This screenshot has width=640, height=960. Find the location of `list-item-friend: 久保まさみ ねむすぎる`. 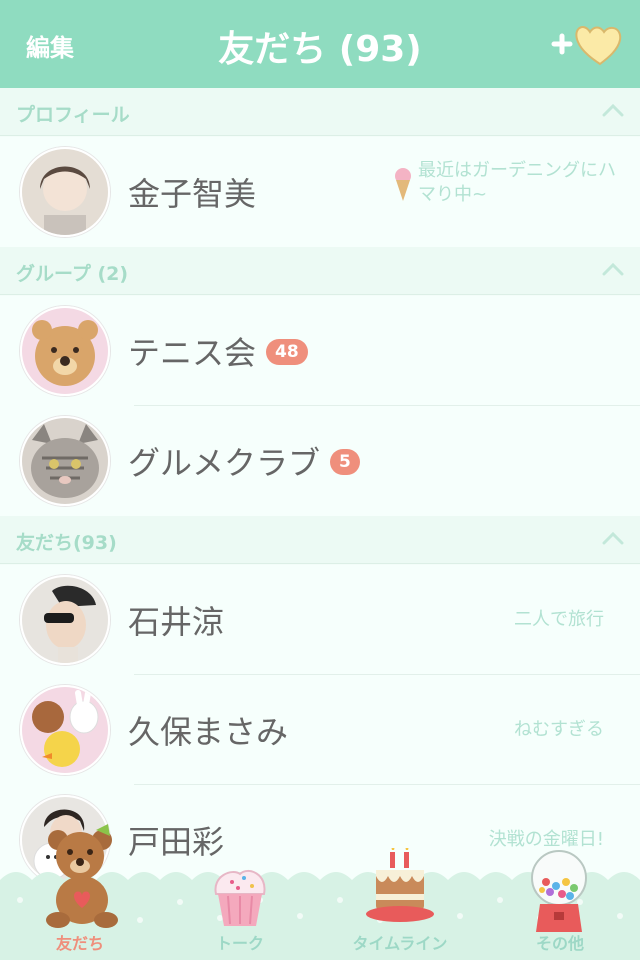

list-item-friend: 久保まさみ ねむすぎる is located at coordinates (320, 730).